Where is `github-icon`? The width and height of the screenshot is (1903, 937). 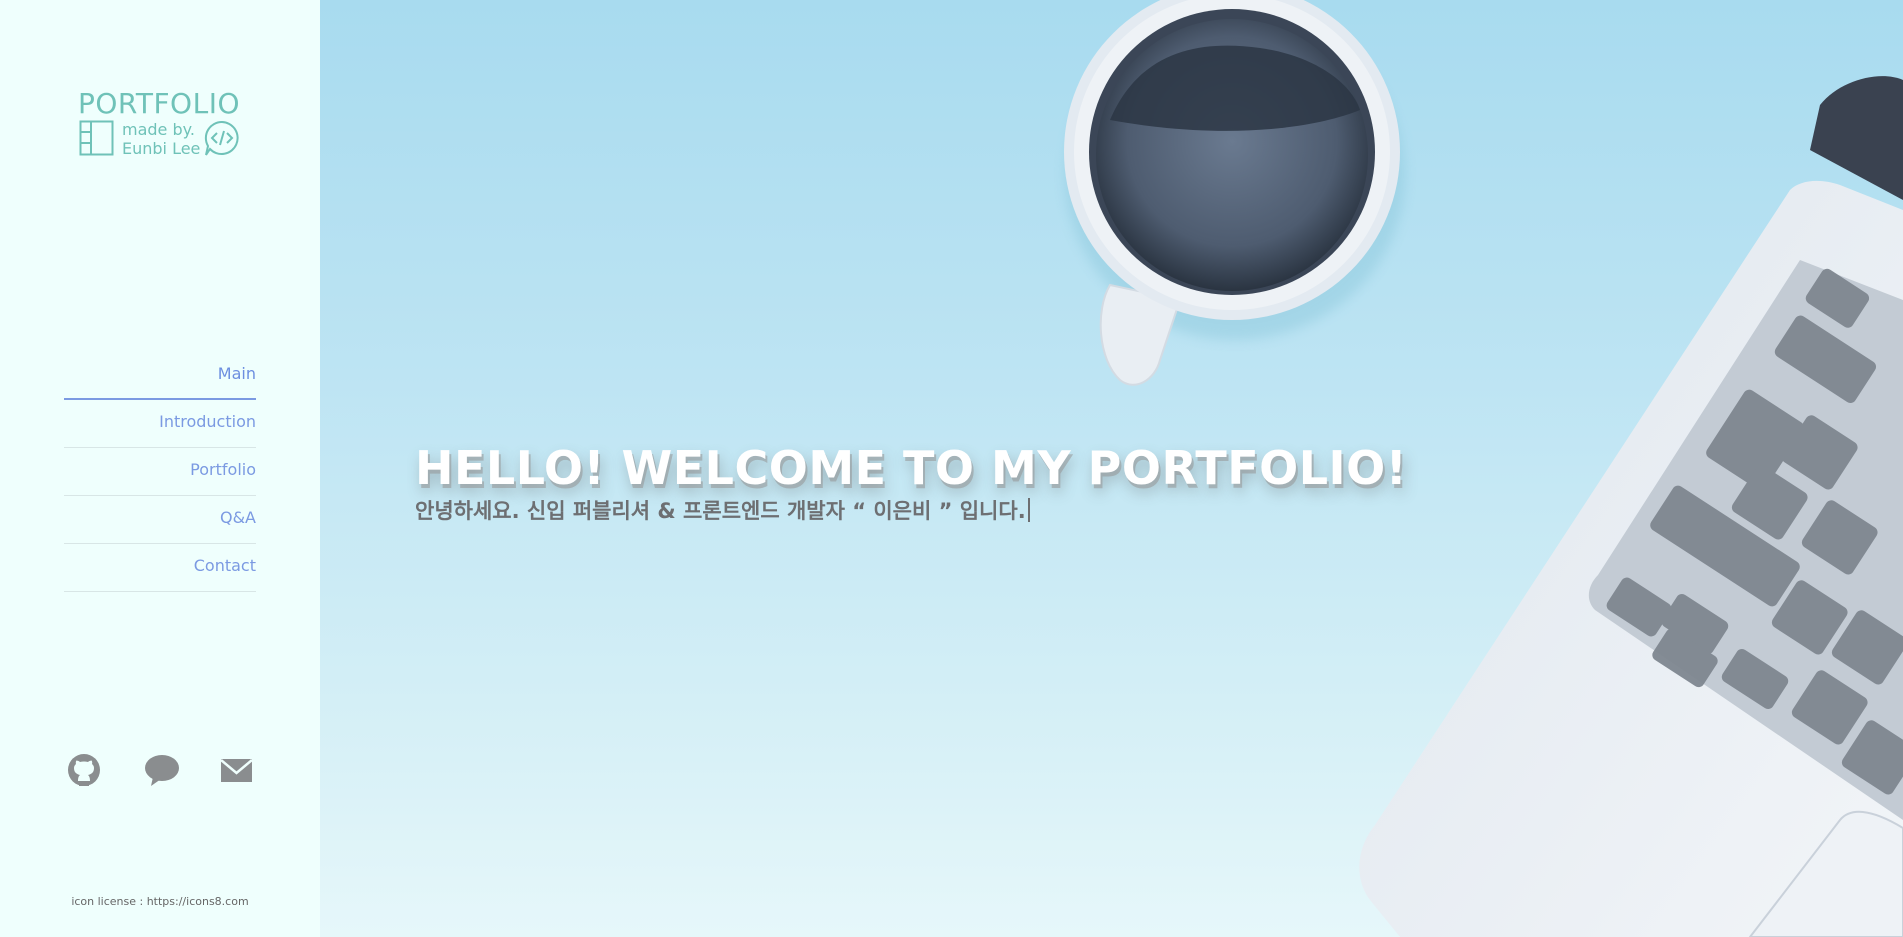
github-icon is located at coordinates (84, 770).